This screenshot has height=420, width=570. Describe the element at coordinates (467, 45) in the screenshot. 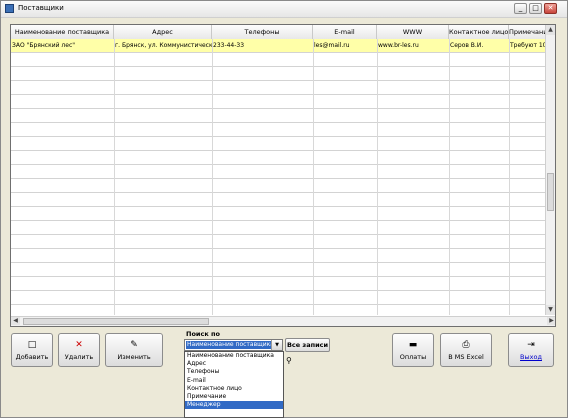

I see `cell-contact: Серов В.И.` at that location.